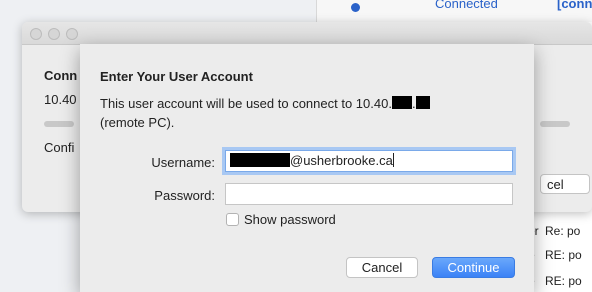 Image resolution: width=592 pixels, height=292 pixels. Describe the element at coordinates (341, 160) in the screenshot. I see `username-value: @usherbrooke.ca` at that location.